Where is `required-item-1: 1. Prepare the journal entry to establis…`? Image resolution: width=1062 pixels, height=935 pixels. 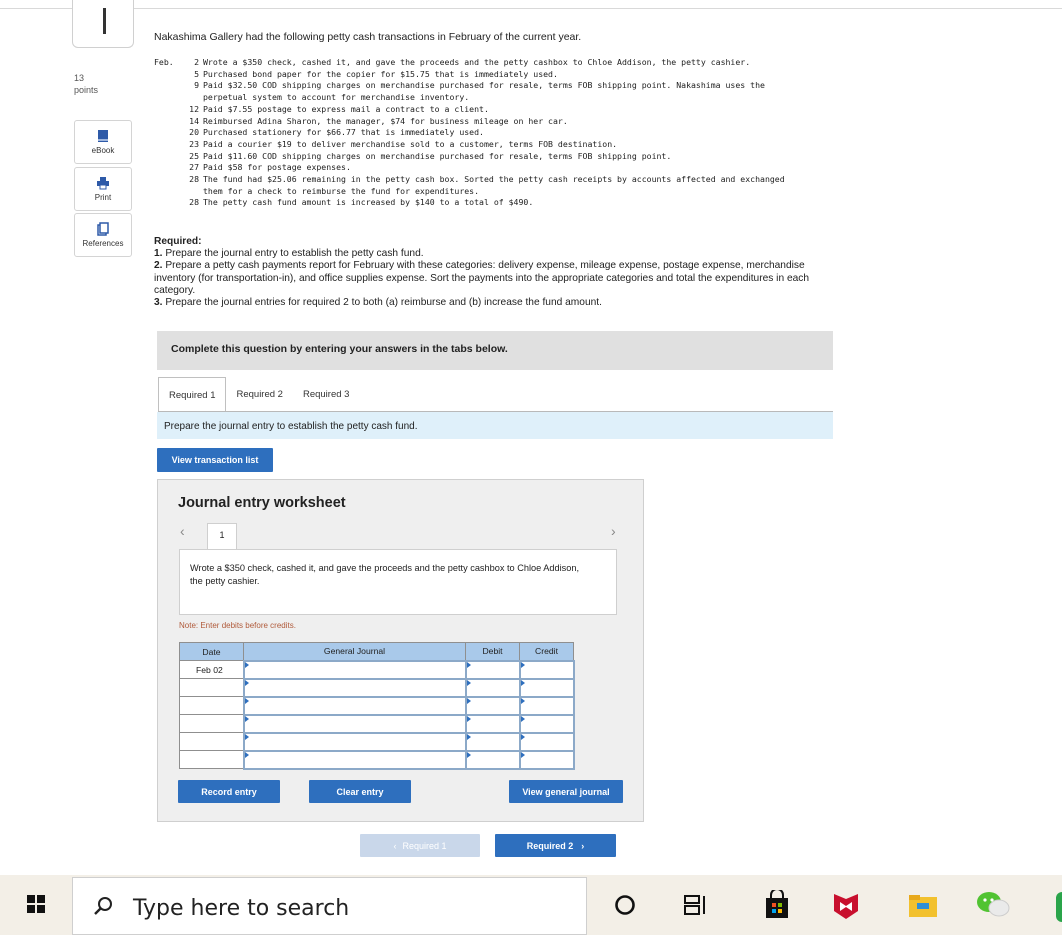
required-item-1: 1. Prepare the journal entry to establis… is located at coordinates (499, 254).